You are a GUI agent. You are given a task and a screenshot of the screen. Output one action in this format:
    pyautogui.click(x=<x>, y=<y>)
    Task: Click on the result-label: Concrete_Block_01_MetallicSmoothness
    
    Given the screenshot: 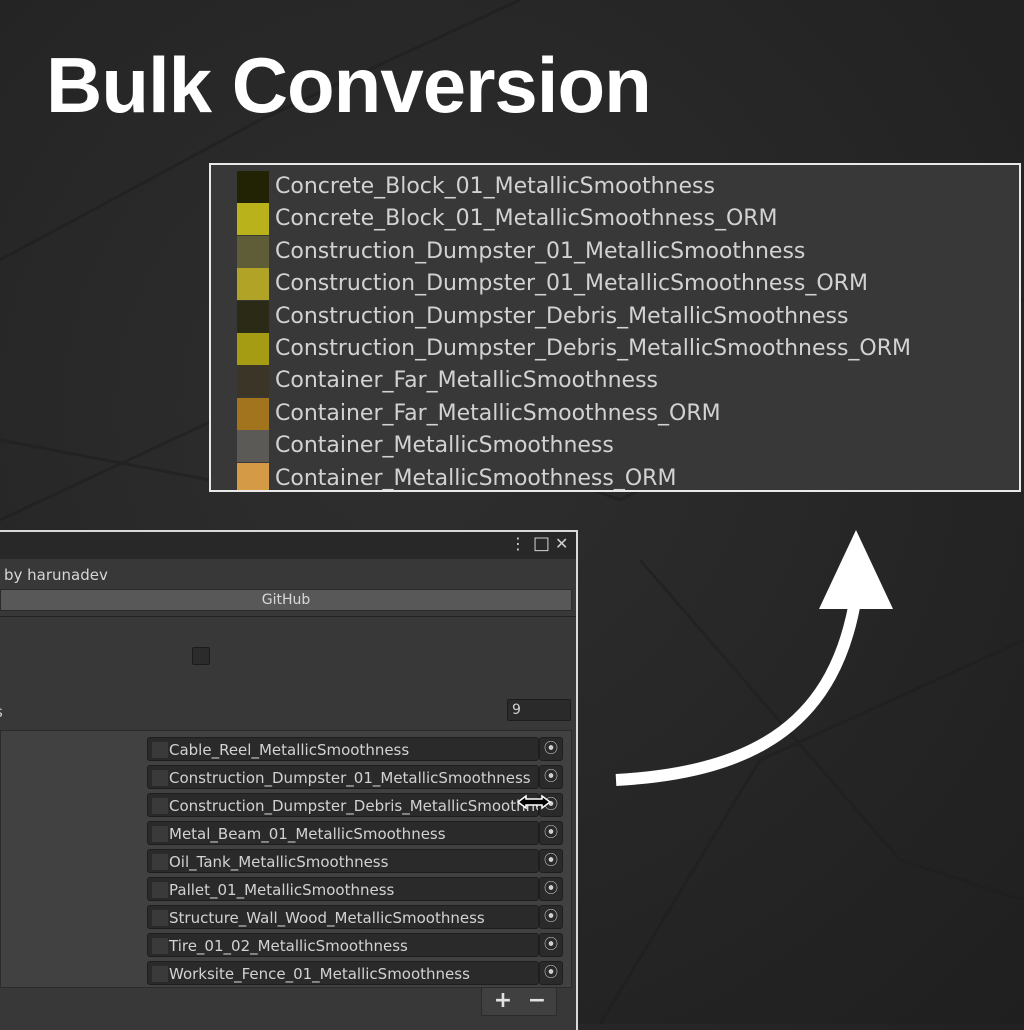 What is the action you would take?
    pyautogui.click(x=495, y=186)
    